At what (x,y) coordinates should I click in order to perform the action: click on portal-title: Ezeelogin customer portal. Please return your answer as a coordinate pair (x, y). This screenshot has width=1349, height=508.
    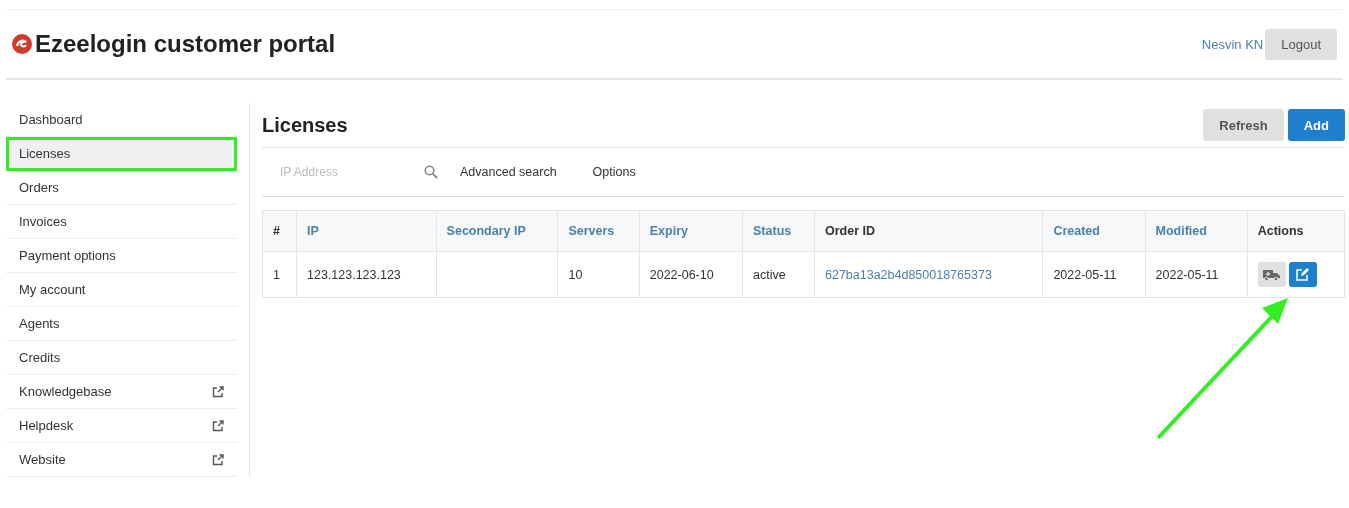
    Looking at the image, I should click on (185, 44).